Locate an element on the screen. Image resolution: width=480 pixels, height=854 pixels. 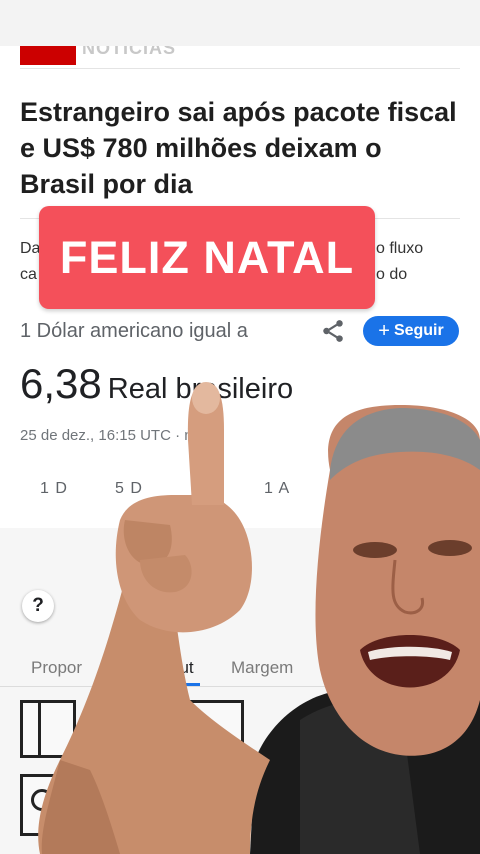
news-snippet-right: o fluxo o do is located at coordinates (399, 262).